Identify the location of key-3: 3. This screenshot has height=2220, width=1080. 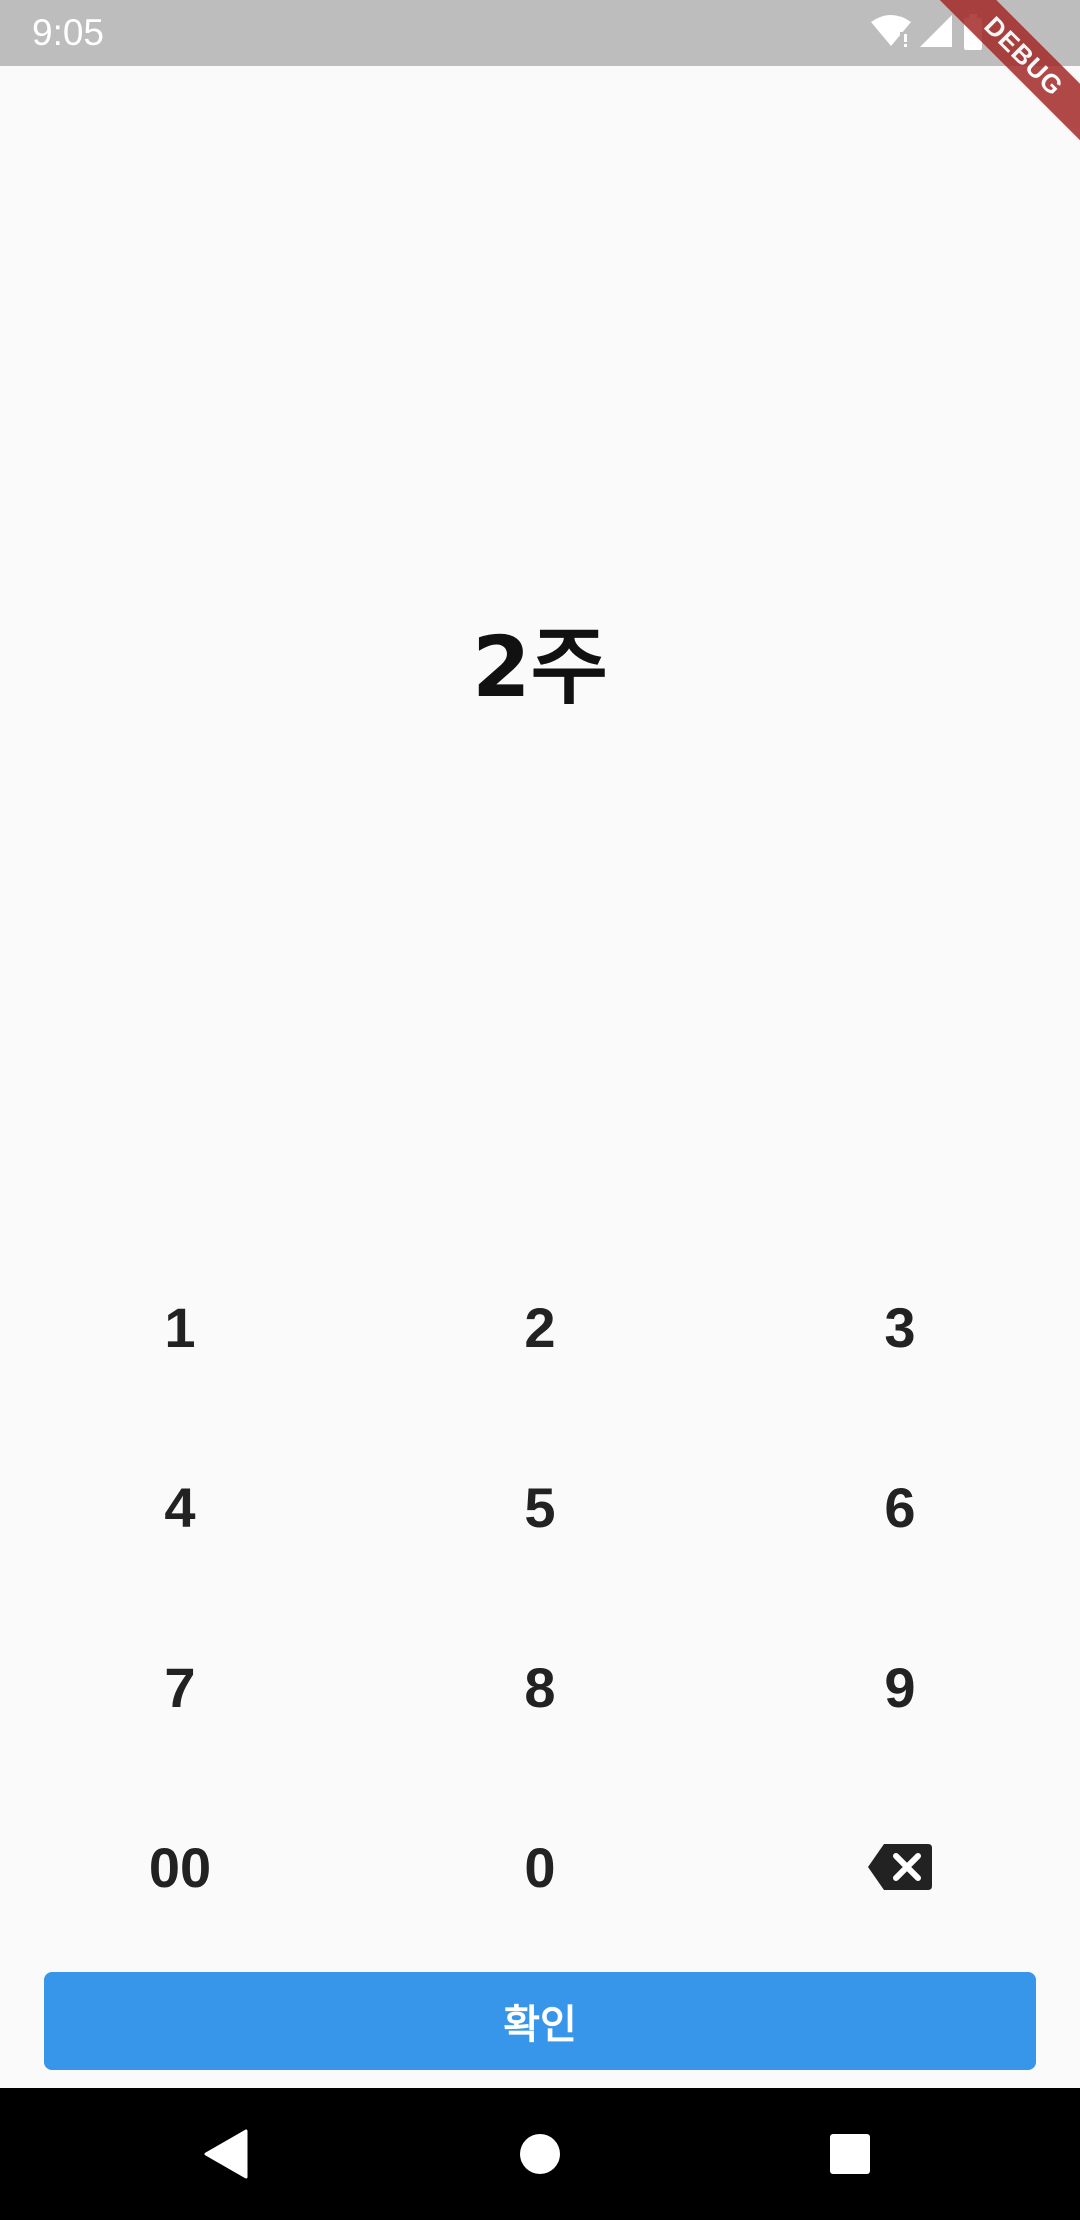
(900, 1327).